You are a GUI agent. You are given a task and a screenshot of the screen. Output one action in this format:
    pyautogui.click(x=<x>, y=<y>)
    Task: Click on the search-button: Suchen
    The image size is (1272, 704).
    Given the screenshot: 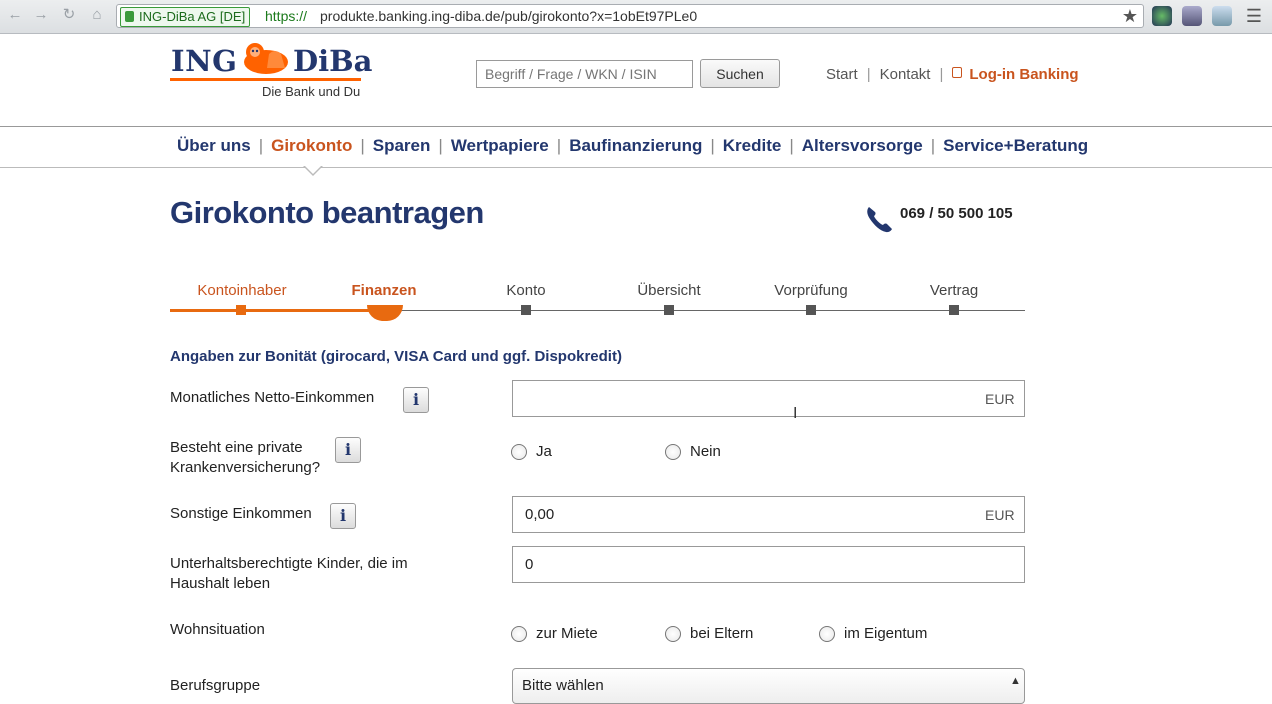 What is the action you would take?
    pyautogui.click(x=740, y=73)
    